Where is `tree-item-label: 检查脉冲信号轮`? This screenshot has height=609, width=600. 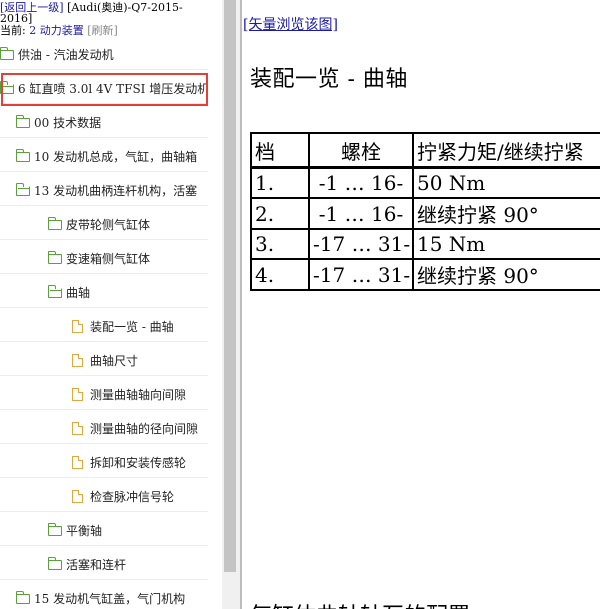
tree-item-label: 检查脉冲信号轮 is located at coordinates (132, 497).